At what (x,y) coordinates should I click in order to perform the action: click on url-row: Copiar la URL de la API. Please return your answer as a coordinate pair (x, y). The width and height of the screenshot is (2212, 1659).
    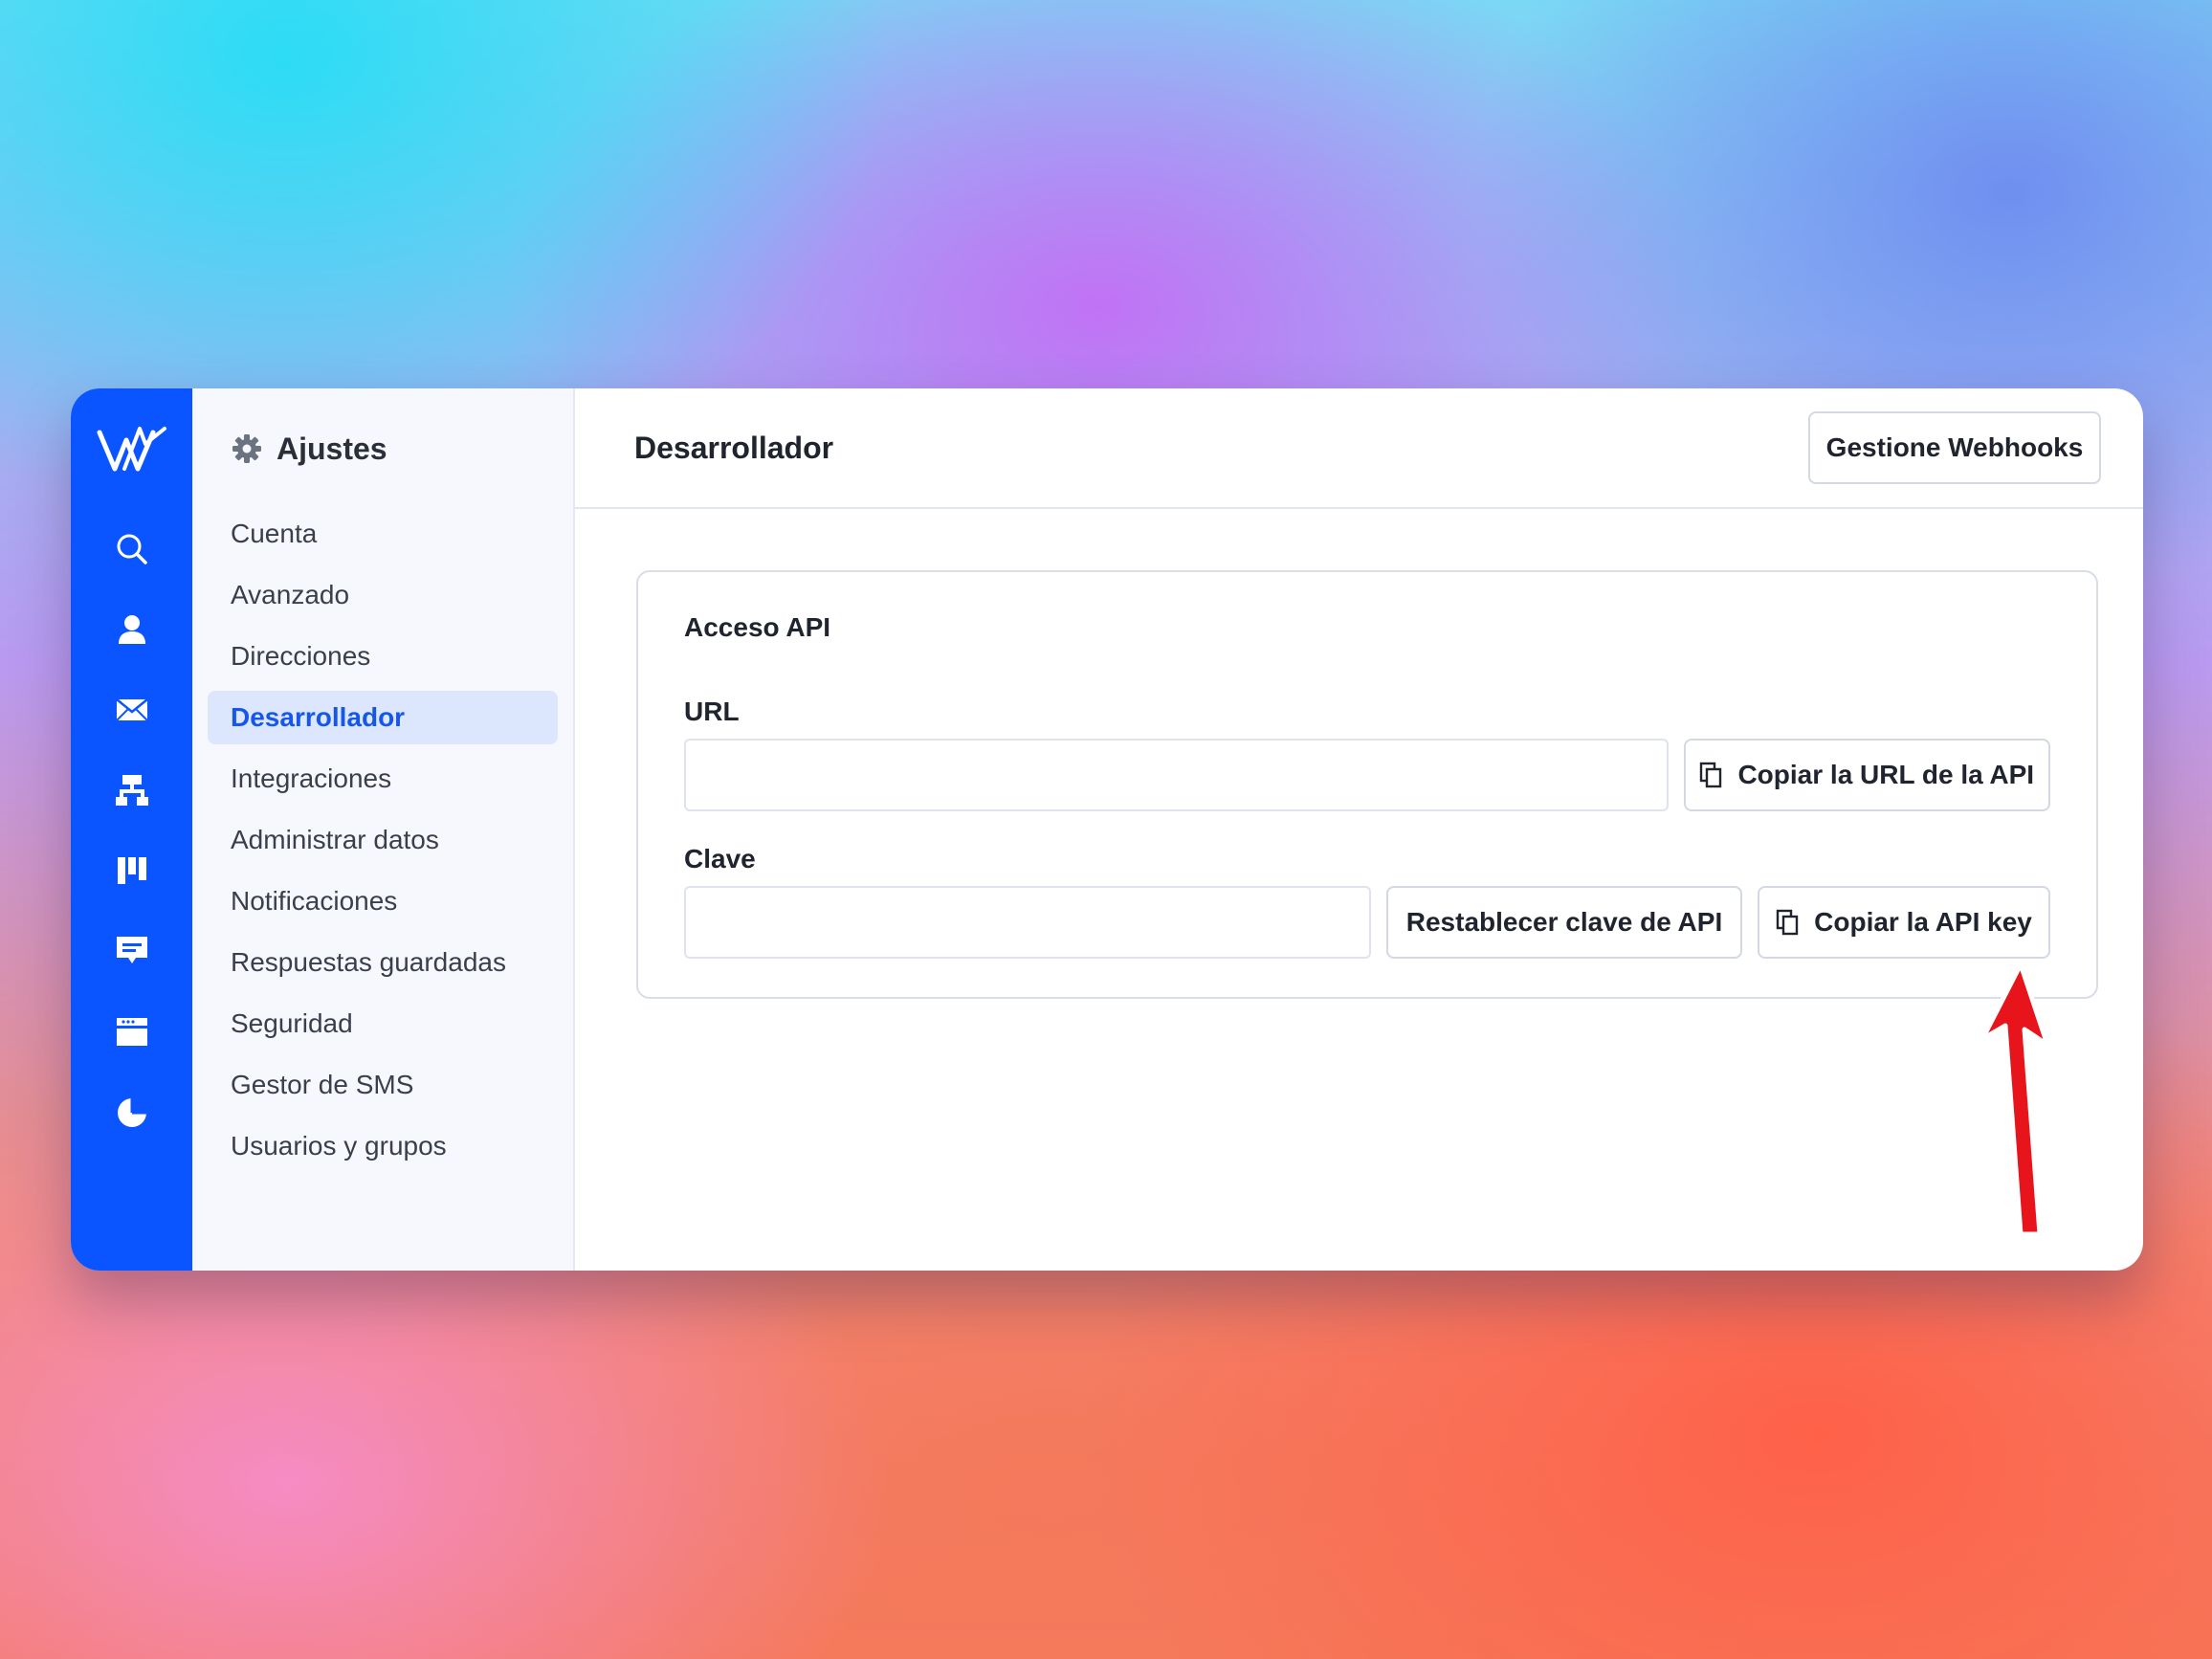
    Looking at the image, I should click on (1367, 775).